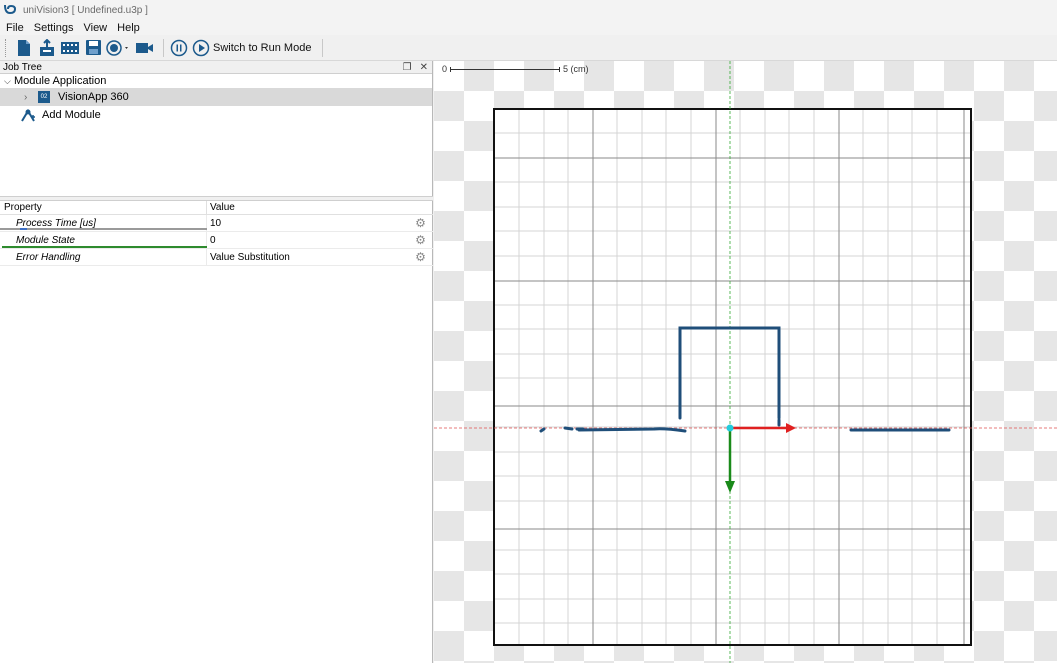 Image resolution: width=1057 pixels, height=663 pixels. I want to click on scale-bar: 0 5 (cm), so click(515, 69).